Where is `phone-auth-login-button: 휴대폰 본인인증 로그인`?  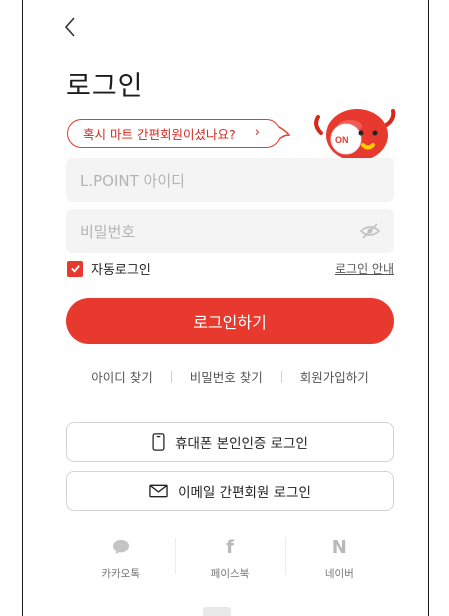
phone-auth-login-button: 휴대폰 본인인증 로그인 is located at coordinates (230, 442).